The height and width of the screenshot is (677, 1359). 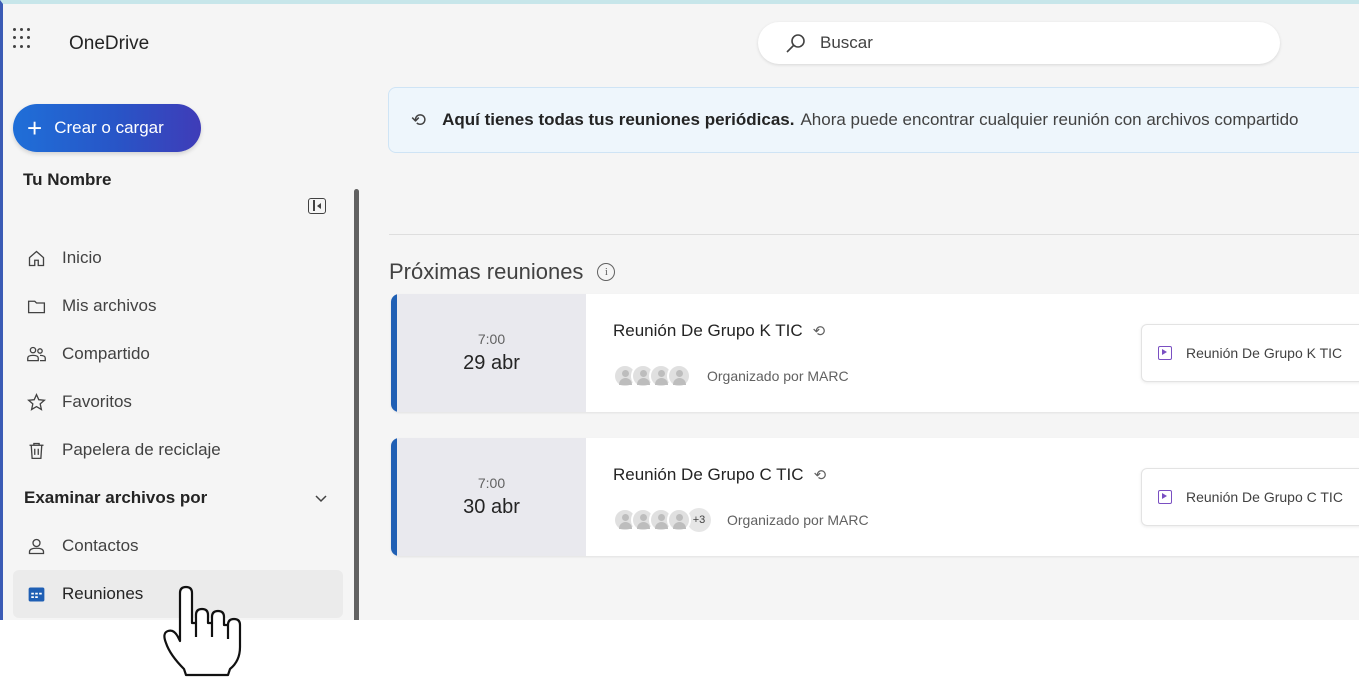 What do you see at coordinates (202, 631) in the screenshot?
I see `hand-pointer-icon` at bounding box center [202, 631].